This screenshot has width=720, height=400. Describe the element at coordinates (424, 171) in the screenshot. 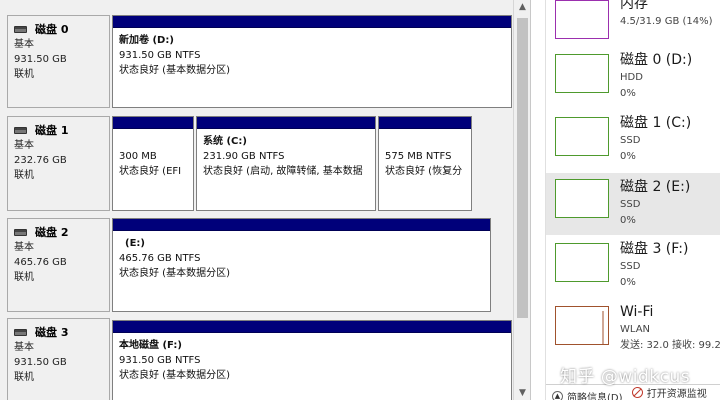

I see `partition-status: 状态良好 (恢复分` at that location.